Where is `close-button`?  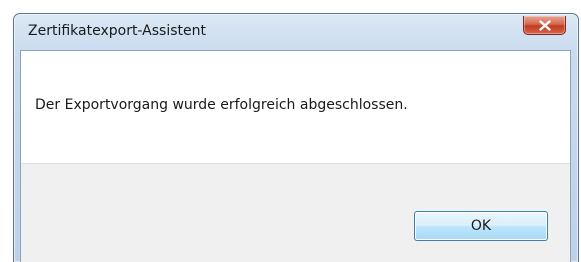 close-button is located at coordinates (544, 25).